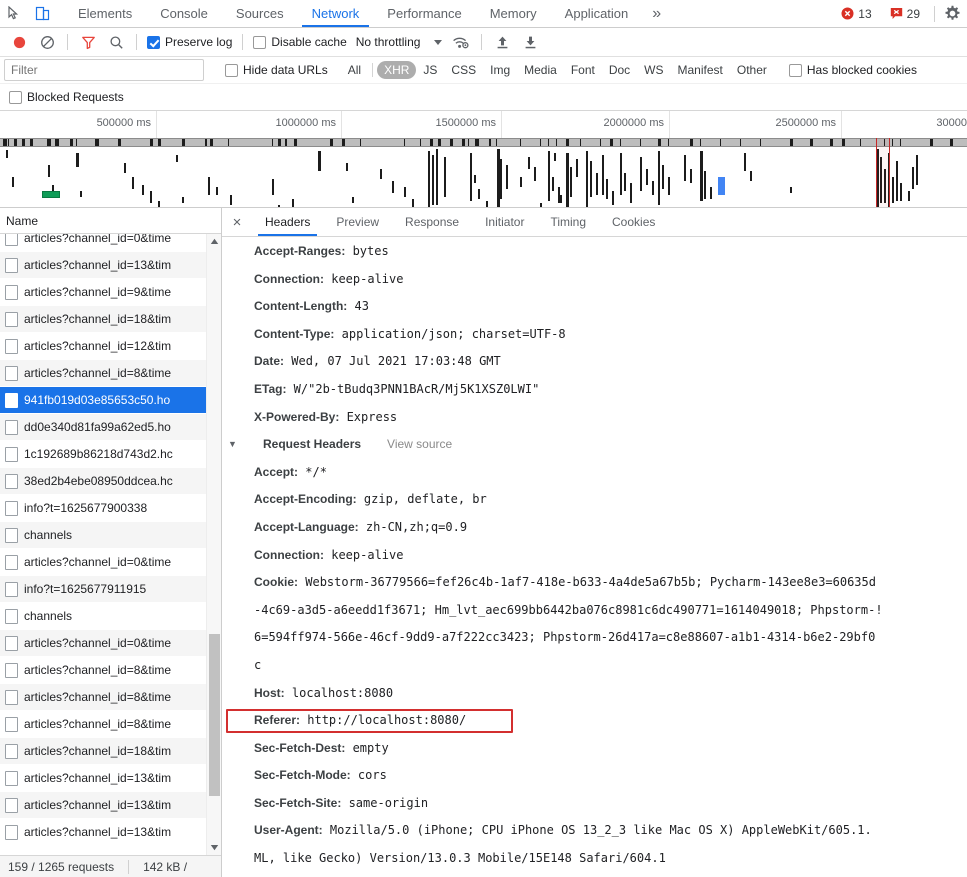 The image size is (967, 877). What do you see at coordinates (354, 70) in the screenshot?
I see `filter-type-all: All` at bounding box center [354, 70].